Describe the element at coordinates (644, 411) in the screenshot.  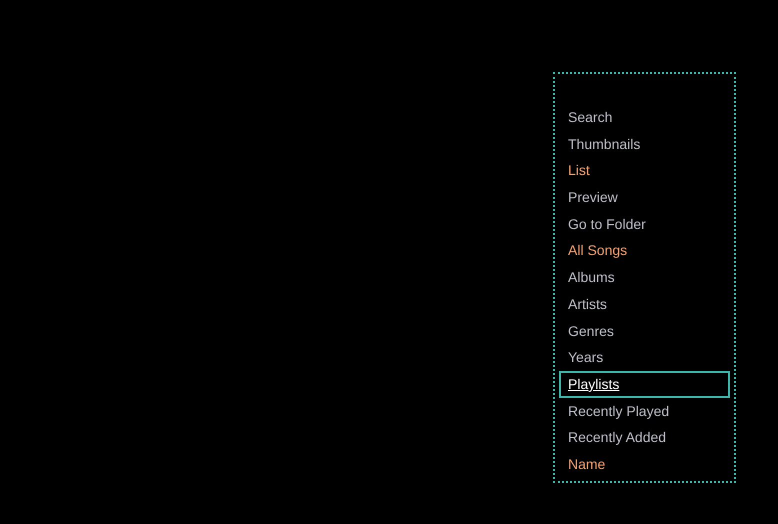
I see `menu-item: Recently Played` at that location.